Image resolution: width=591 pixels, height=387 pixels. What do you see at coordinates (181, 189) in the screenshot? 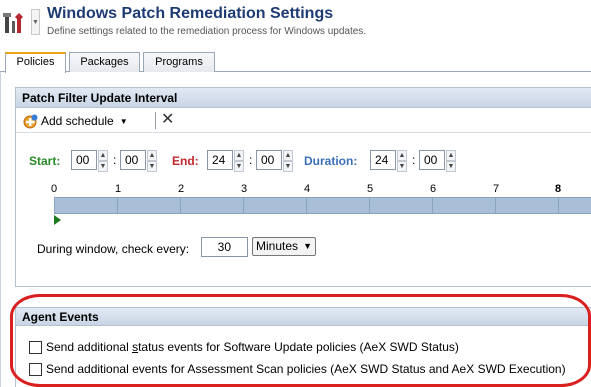
I see `ruler-label: 2` at bounding box center [181, 189].